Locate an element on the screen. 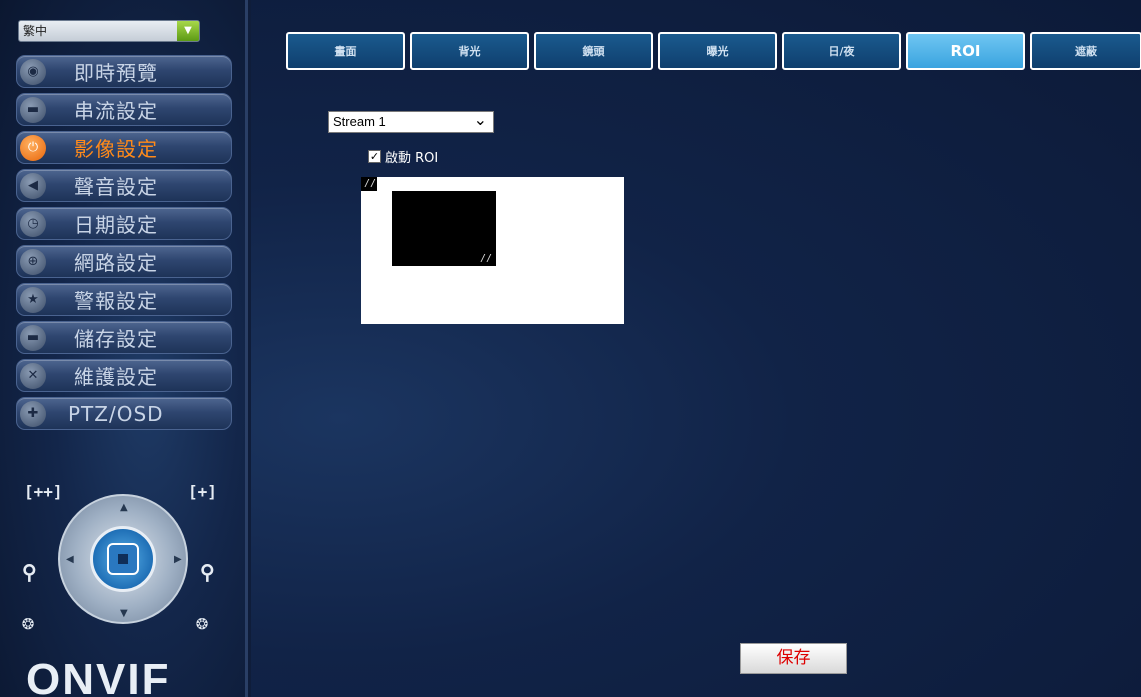 Image resolution: width=1141 pixels, height=697 pixels. sidebar-item-ptz-osd: ✚ PTZ/OSD is located at coordinates (124, 413).